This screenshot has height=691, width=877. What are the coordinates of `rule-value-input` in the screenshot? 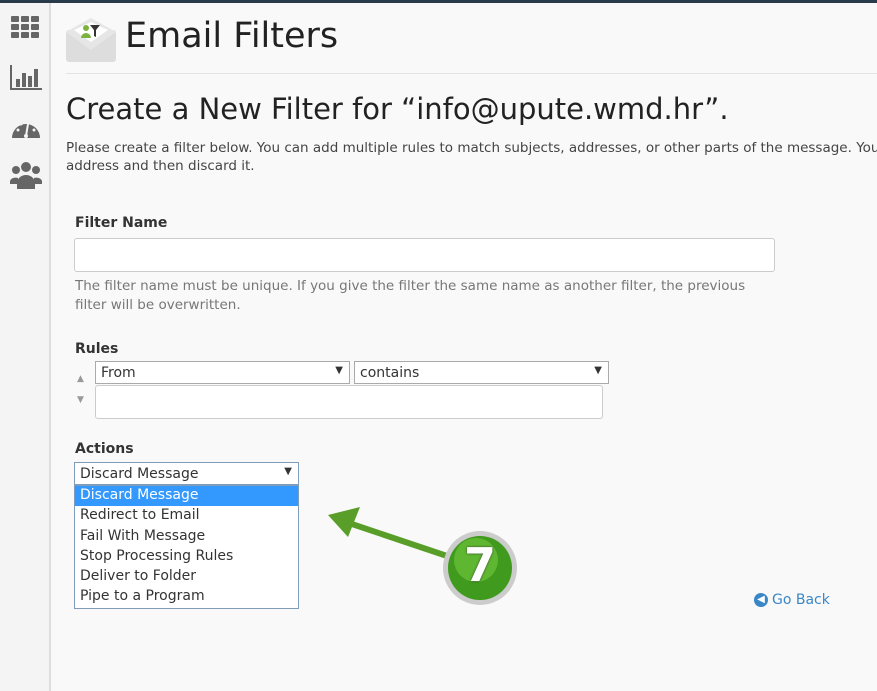 It's located at (349, 402).